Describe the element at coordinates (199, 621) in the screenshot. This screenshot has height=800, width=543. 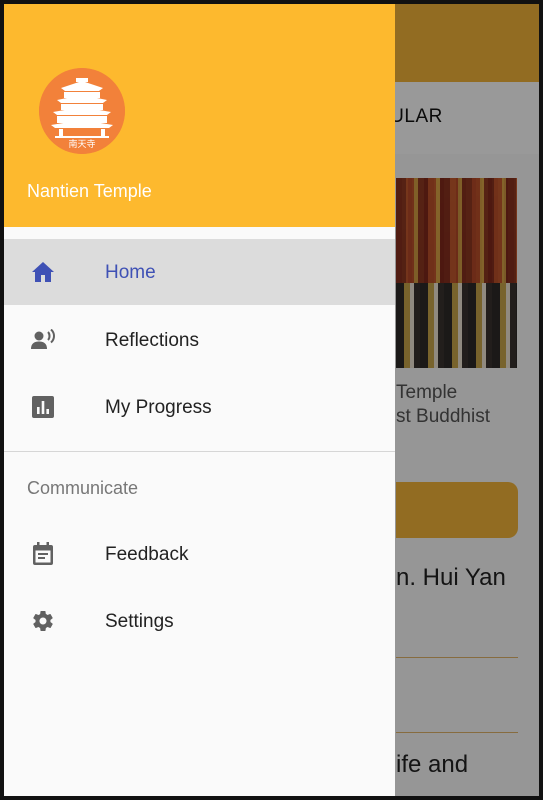
I see `nav-item-settings: Settings` at that location.